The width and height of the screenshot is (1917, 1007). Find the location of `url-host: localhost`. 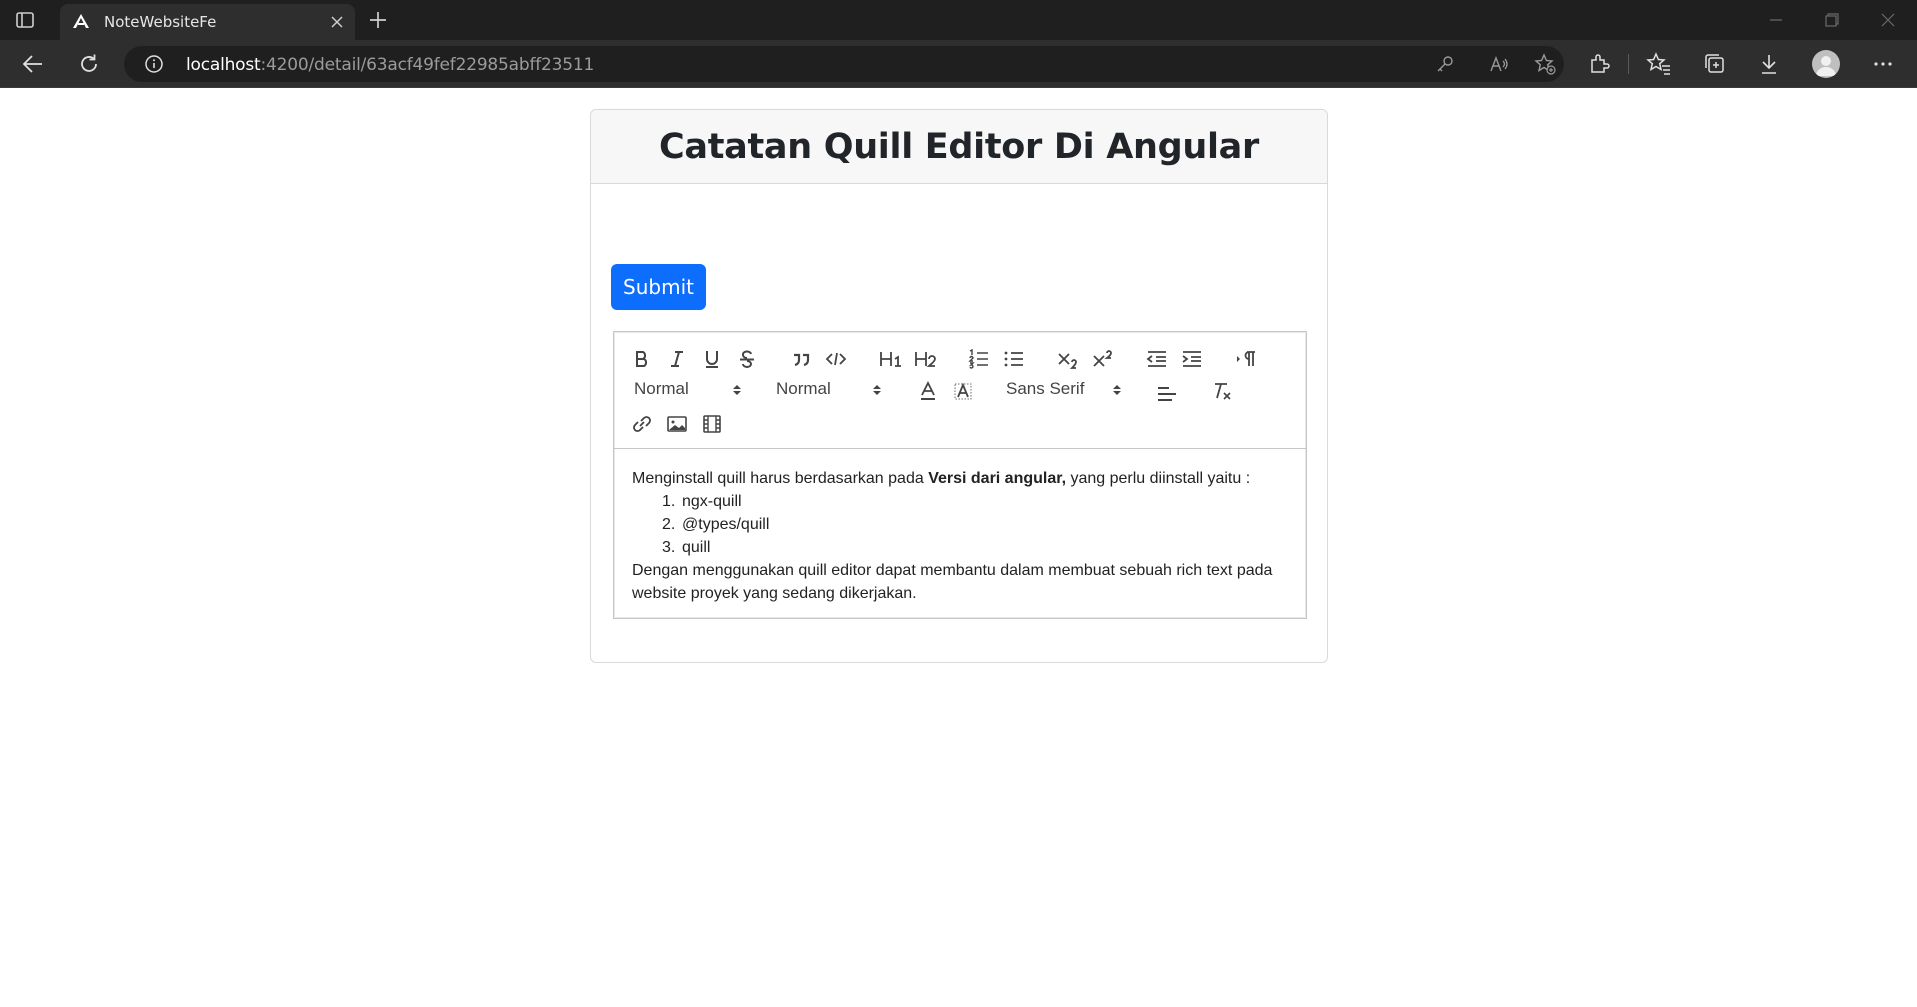

url-host: localhost is located at coordinates (223, 65).